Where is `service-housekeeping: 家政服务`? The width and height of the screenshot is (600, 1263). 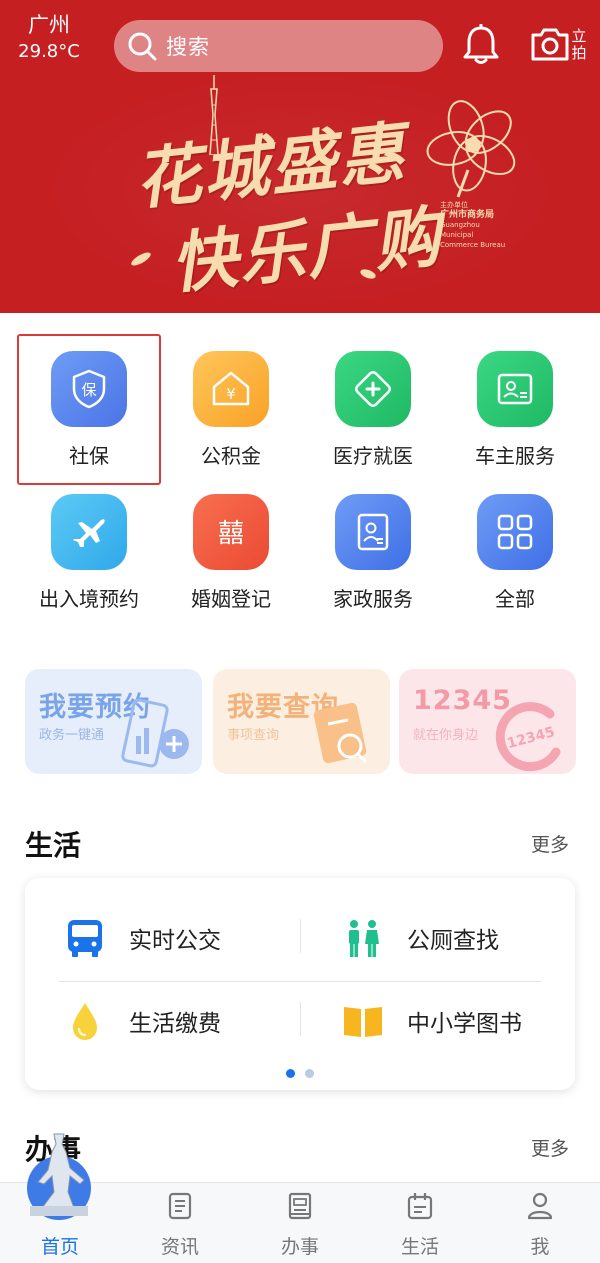 service-housekeeping: 家政服务 is located at coordinates (373, 548).